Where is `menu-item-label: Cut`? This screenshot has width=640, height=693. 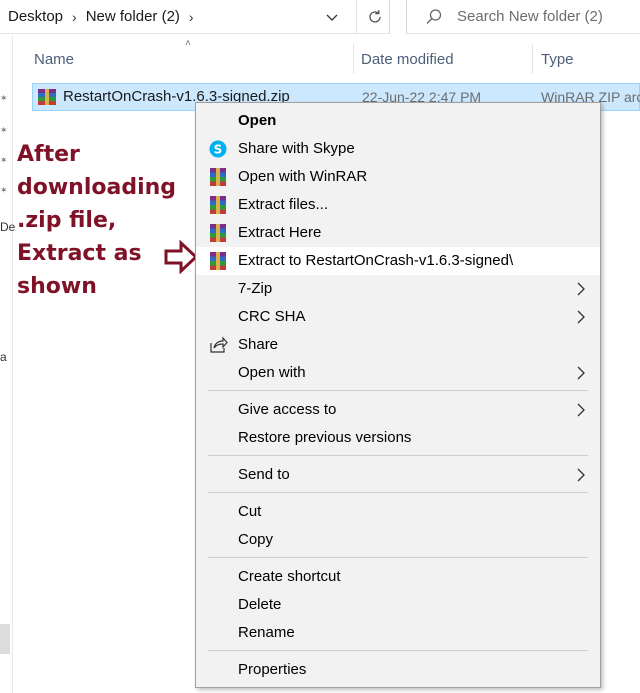 menu-item-label: Cut is located at coordinates (250, 511).